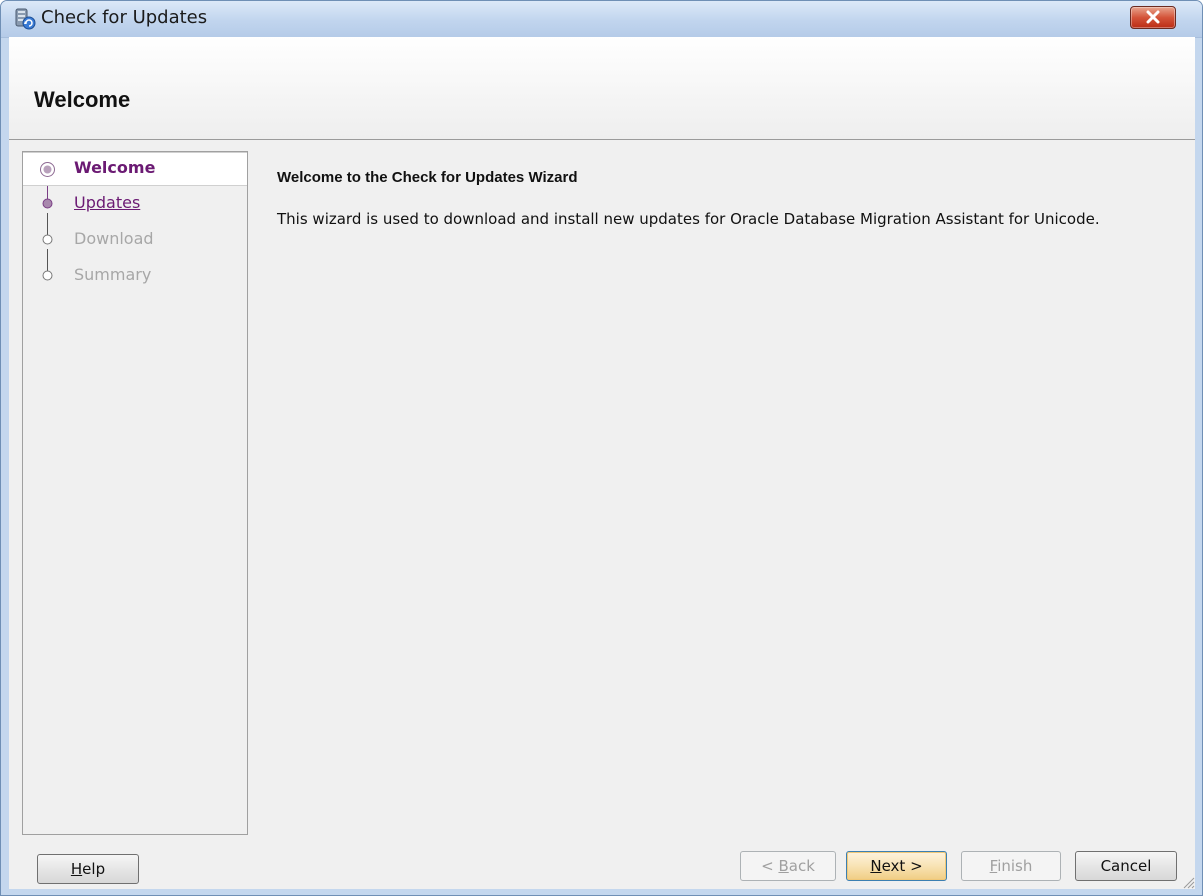 The height and width of the screenshot is (896, 1203). I want to click on nav-step-label: Updates, so click(107, 202).